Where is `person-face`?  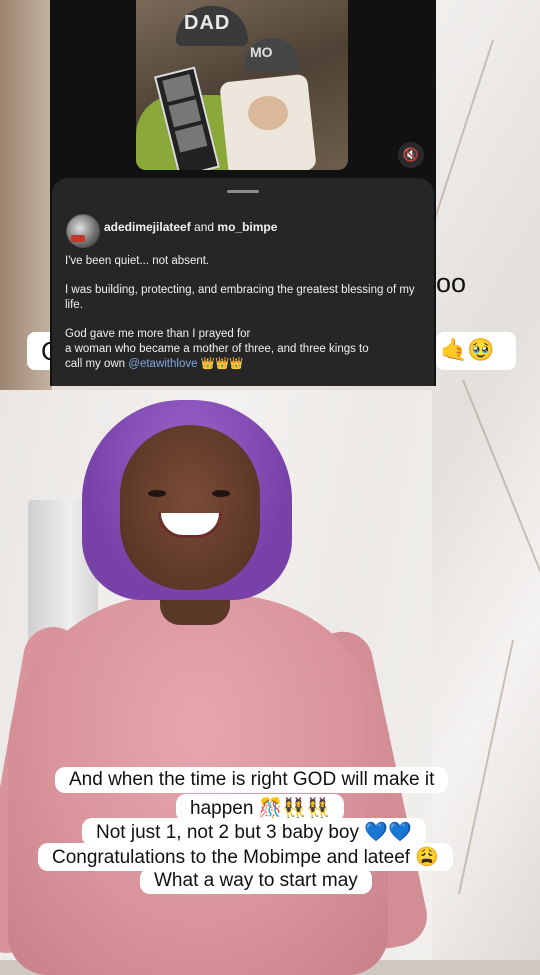
person-face is located at coordinates (190, 507).